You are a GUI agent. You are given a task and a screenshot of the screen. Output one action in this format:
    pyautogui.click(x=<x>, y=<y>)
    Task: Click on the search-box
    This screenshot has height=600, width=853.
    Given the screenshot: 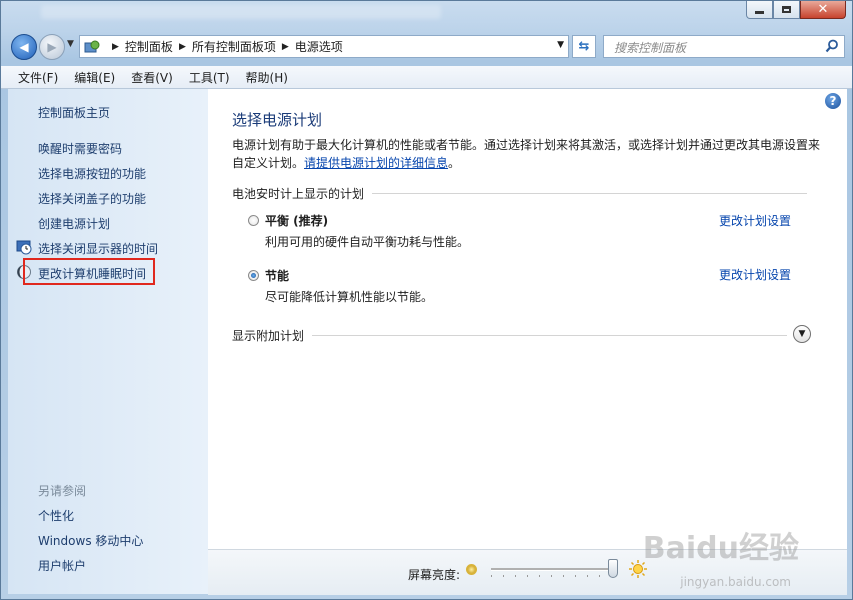 What is the action you would take?
    pyautogui.click(x=724, y=46)
    